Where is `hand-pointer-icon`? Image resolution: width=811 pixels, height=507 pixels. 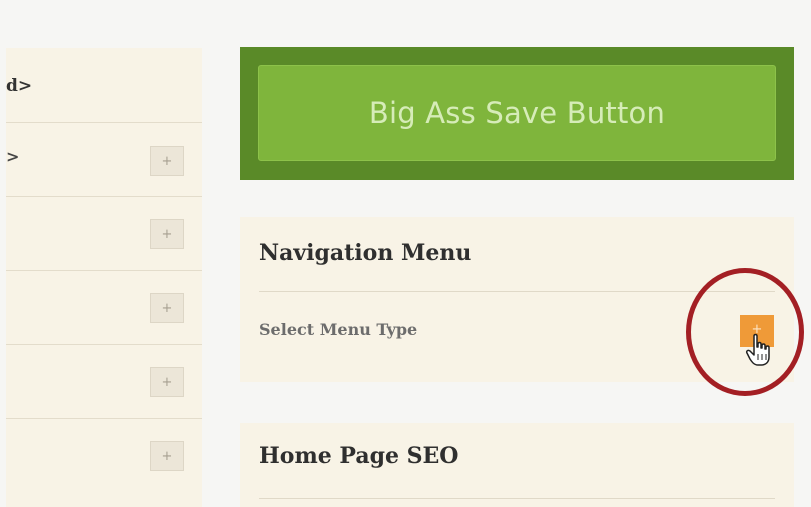
hand-pointer-icon is located at coordinates (758, 349).